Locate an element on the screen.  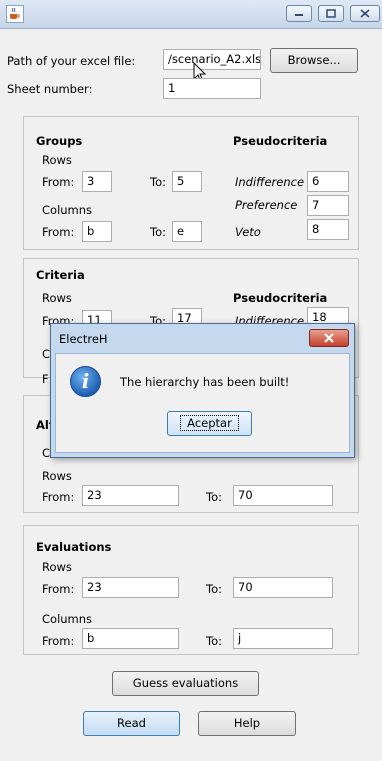
dialog-message: The hierarchy has been built! is located at coordinates (205, 382).